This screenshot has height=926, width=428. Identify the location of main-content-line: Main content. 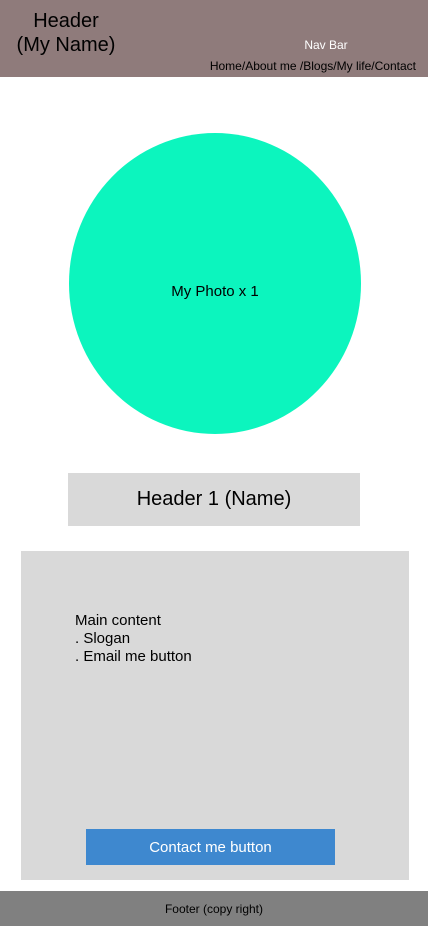
(118, 620).